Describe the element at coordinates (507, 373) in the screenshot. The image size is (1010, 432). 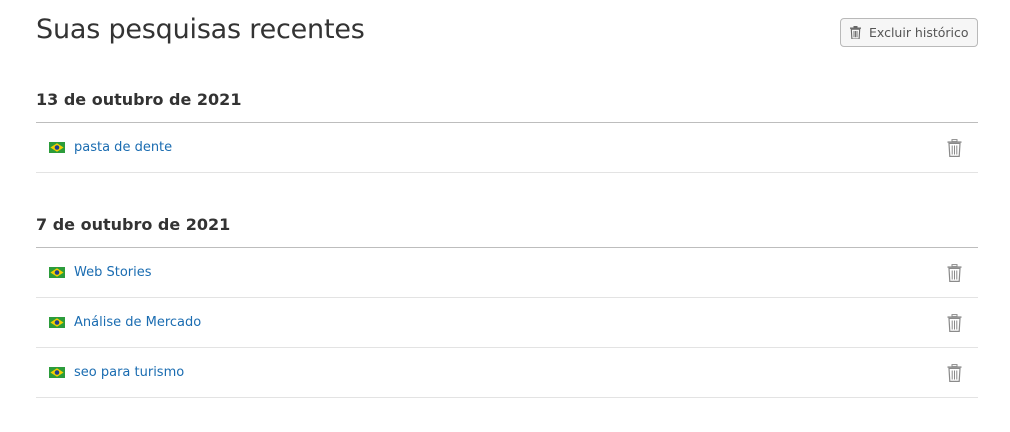
I see `history-row: seo para turismo` at that location.